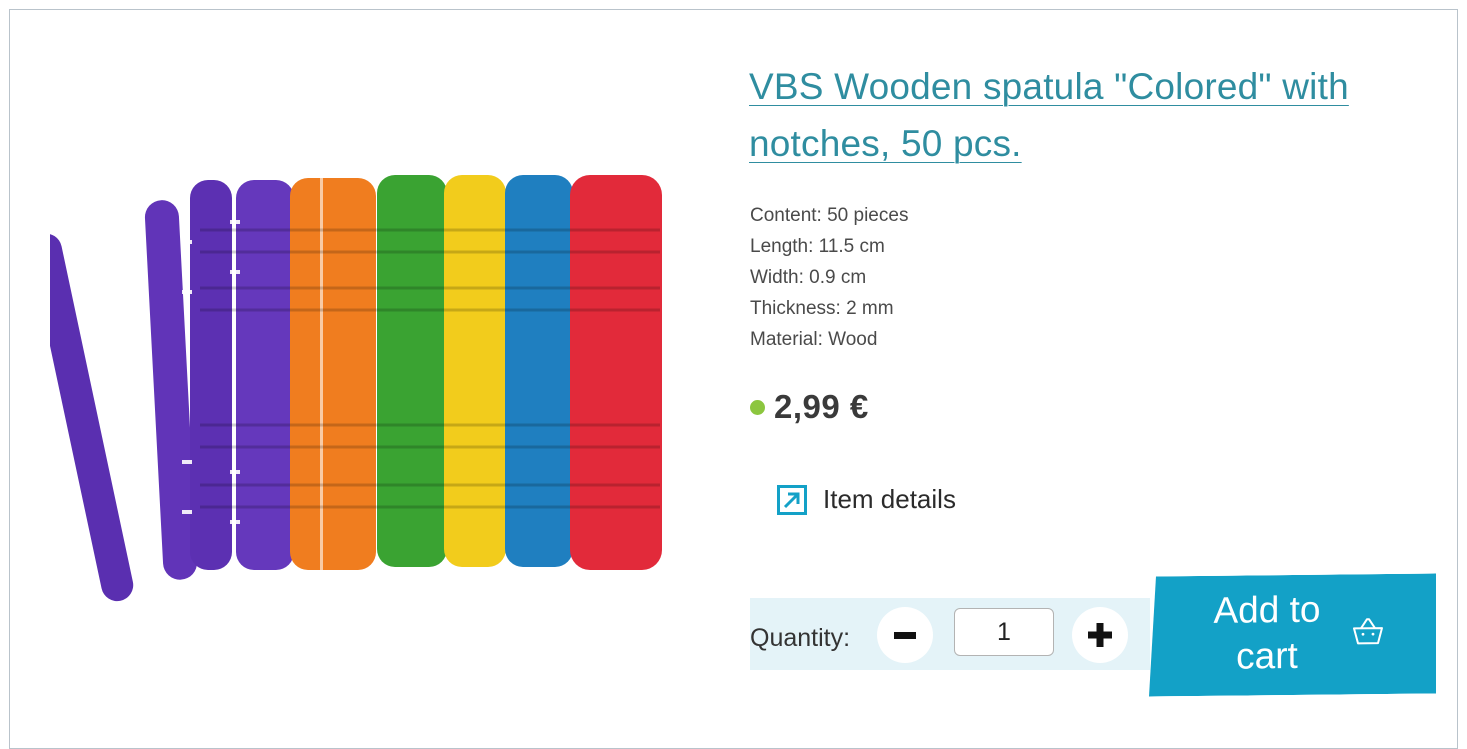  I want to click on item-details-label: Item details, so click(889, 499).